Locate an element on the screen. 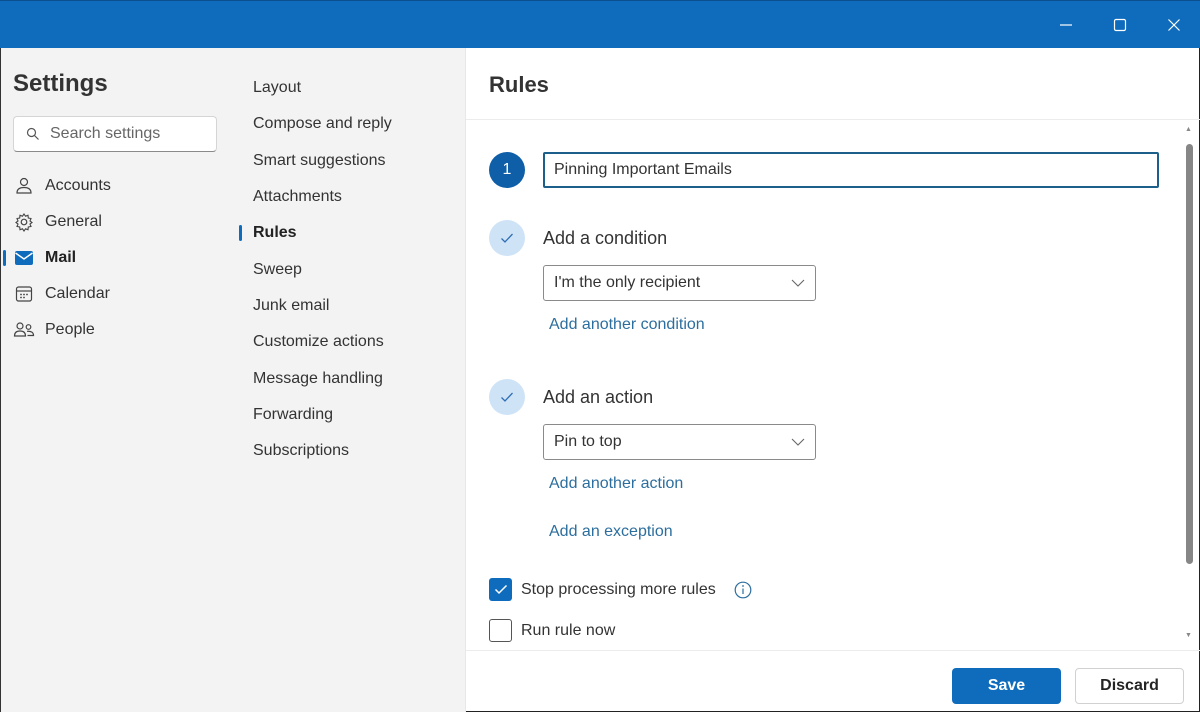 Image resolution: width=1200 pixels, height=712 pixels. nav-item-customize-actions: Customize actions is located at coordinates (351, 342).